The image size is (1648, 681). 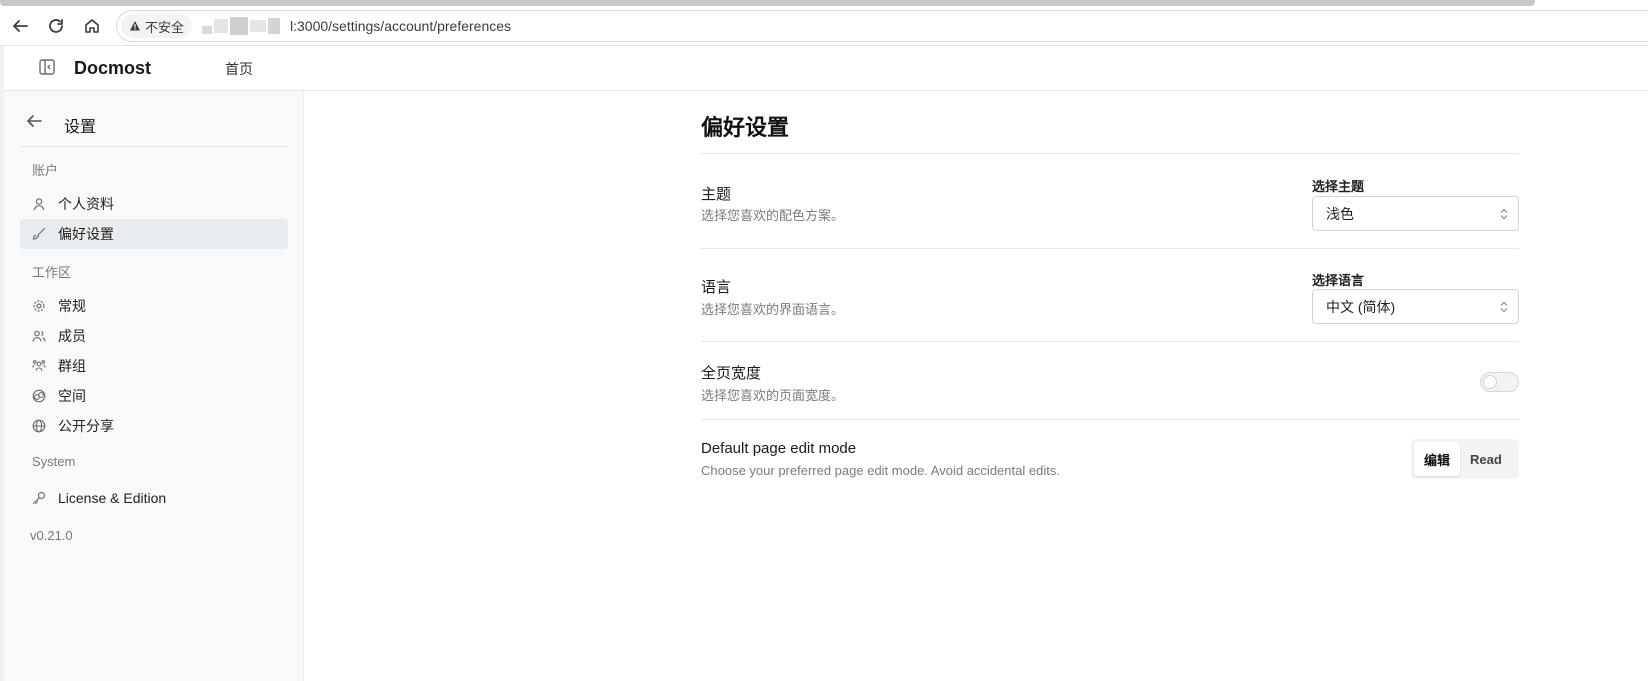 I want to click on sidebar-item-label: 群组, so click(x=72, y=366).